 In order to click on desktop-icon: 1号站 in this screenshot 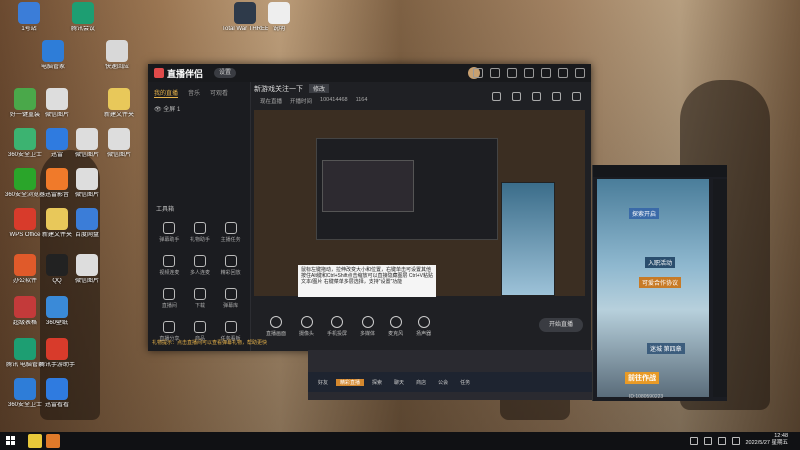, I will do `click(29, 17)`.